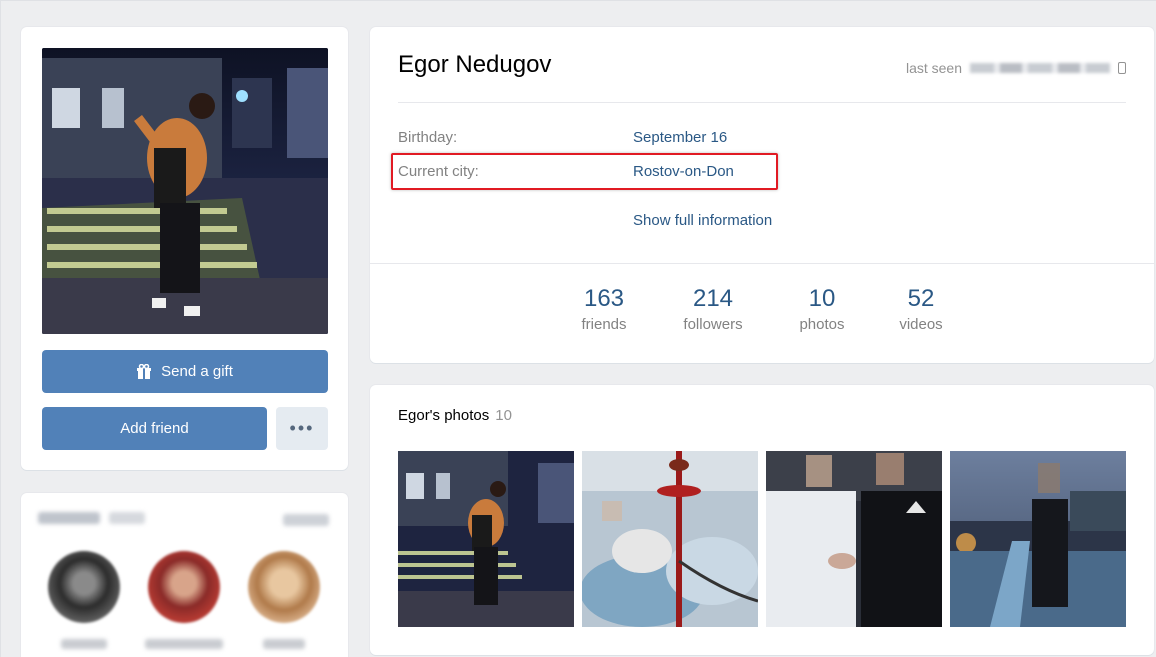 This screenshot has width=1156, height=657. I want to click on photos-count: 10, so click(503, 415).